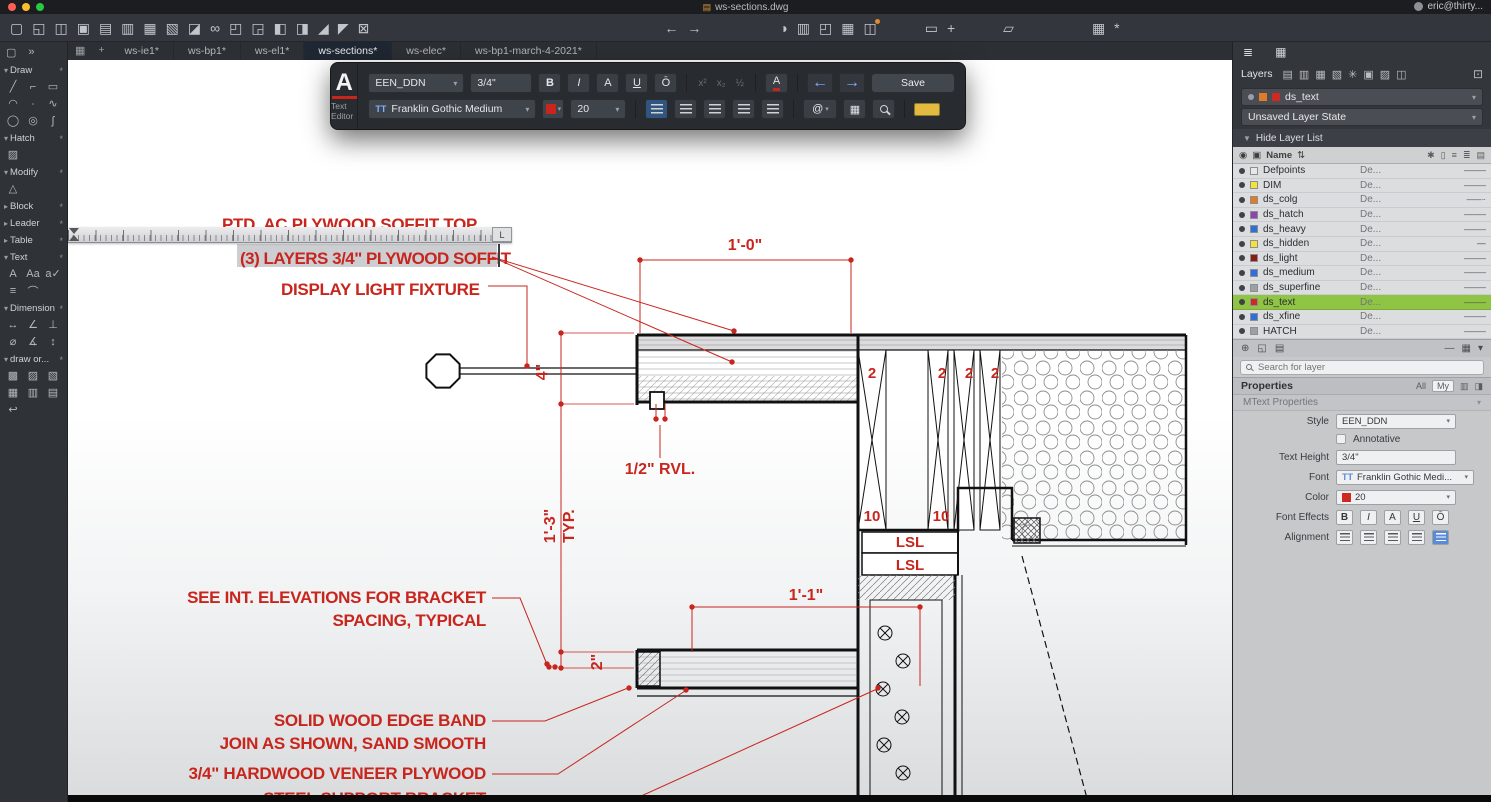 This screenshot has width=1491, height=802. Describe the element at coordinates (1352, 74) in the screenshot. I see `freeze-layer-icon: ✳` at that location.